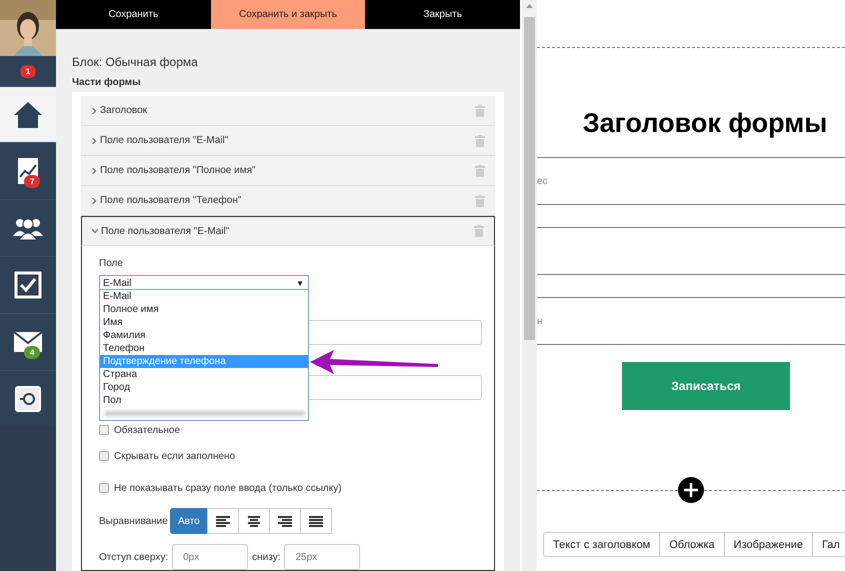 The image size is (845, 571). Describe the element at coordinates (706, 386) in the screenshot. I see `subscribe-button: Записаться` at that location.